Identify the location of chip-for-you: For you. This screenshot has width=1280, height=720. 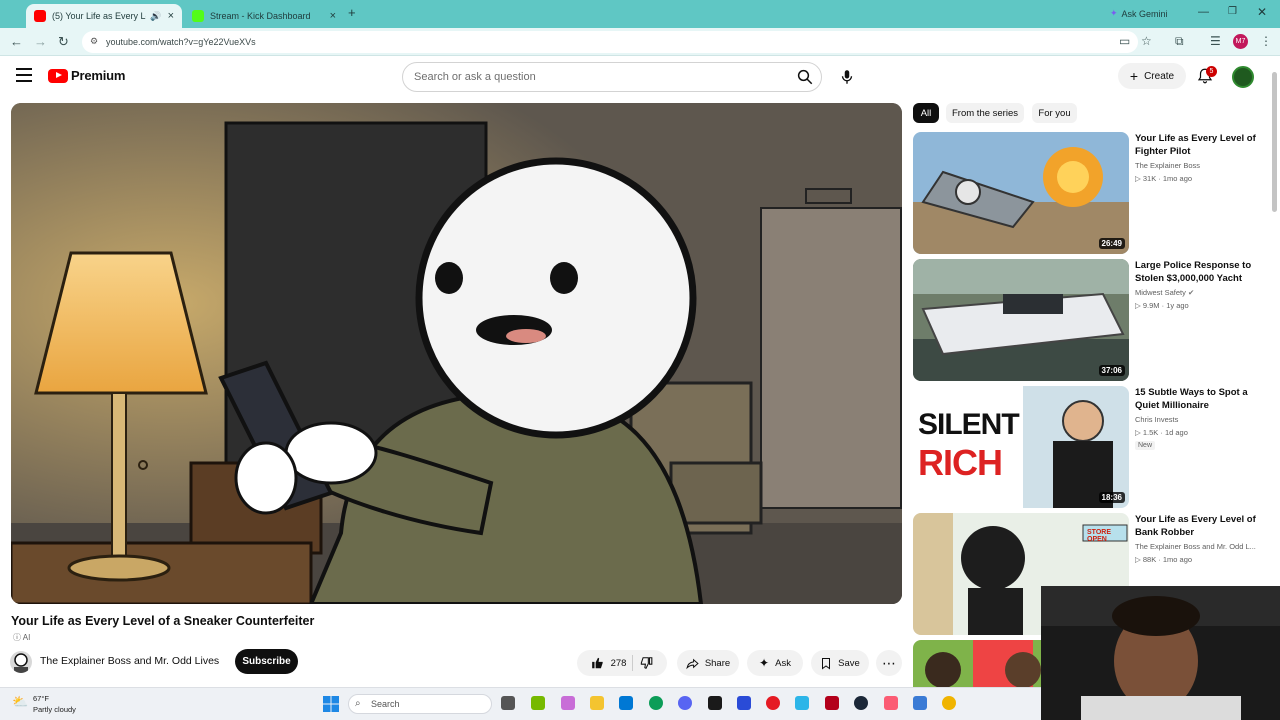
(1054, 113).